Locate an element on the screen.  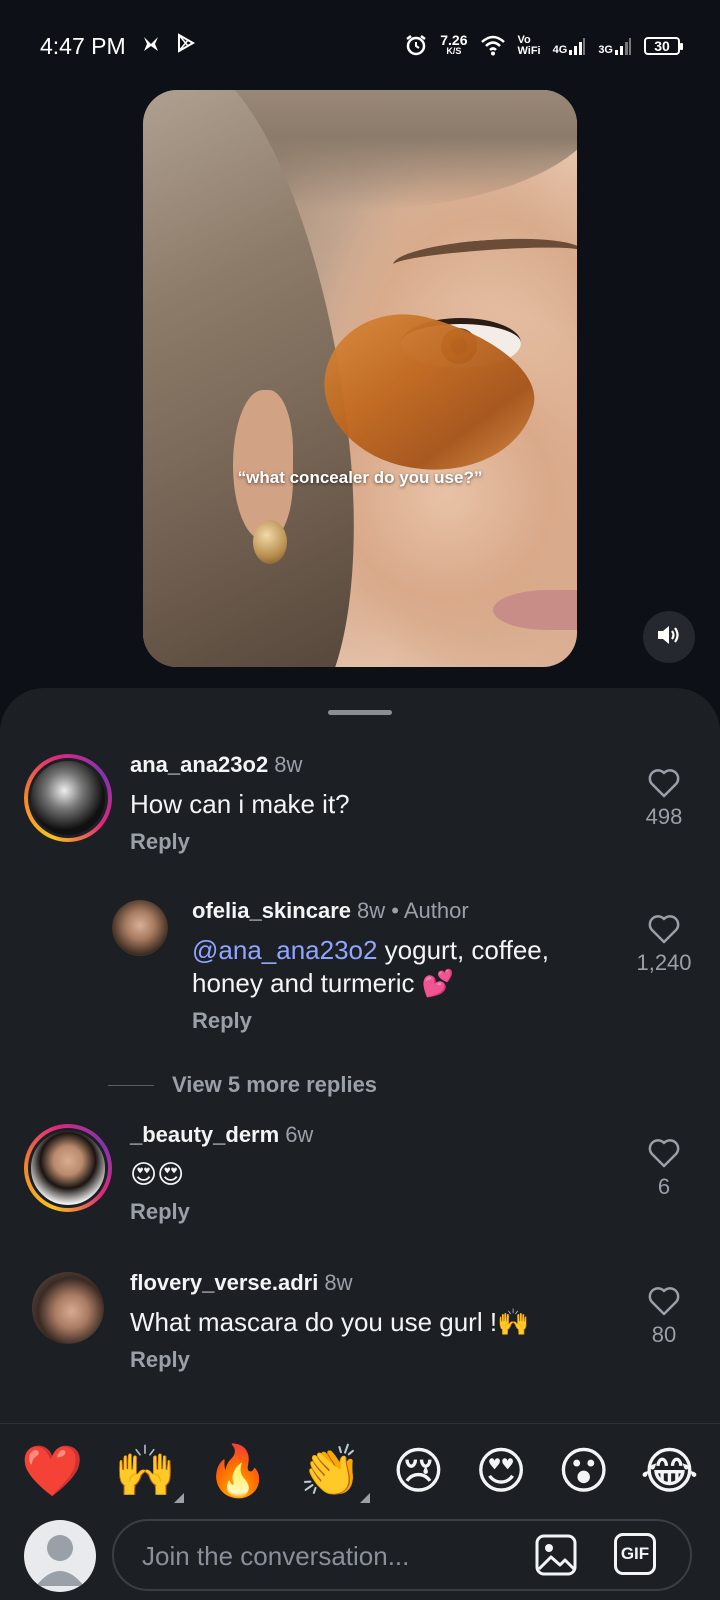
comment-text: How can i make it? is located at coordinates (240, 804).